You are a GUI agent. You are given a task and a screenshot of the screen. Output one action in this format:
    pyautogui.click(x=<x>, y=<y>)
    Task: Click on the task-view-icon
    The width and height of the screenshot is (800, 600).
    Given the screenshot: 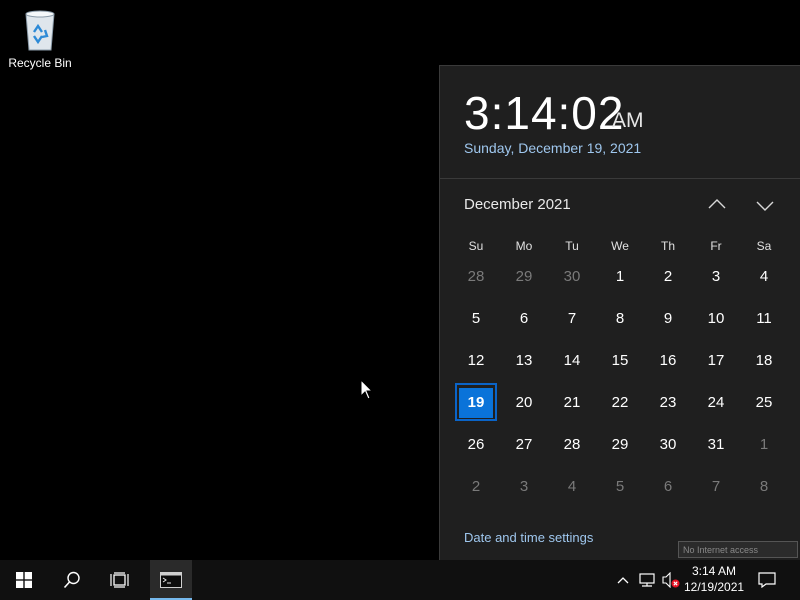 What is the action you would take?
    pyautogui.click(x=119, y=580)
    